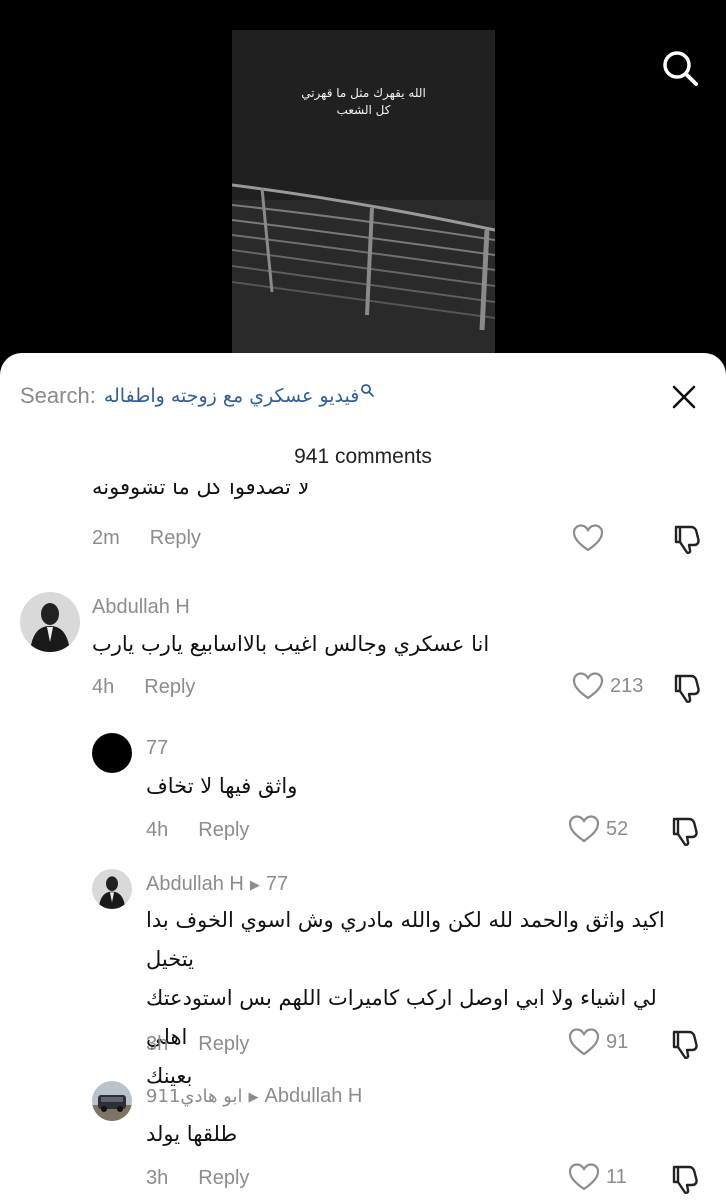 This screenshot has height=1200, width=726. Describe the element at coordinates (106, 538) in the screenshot. I see `comment-time: 2m` at that location.